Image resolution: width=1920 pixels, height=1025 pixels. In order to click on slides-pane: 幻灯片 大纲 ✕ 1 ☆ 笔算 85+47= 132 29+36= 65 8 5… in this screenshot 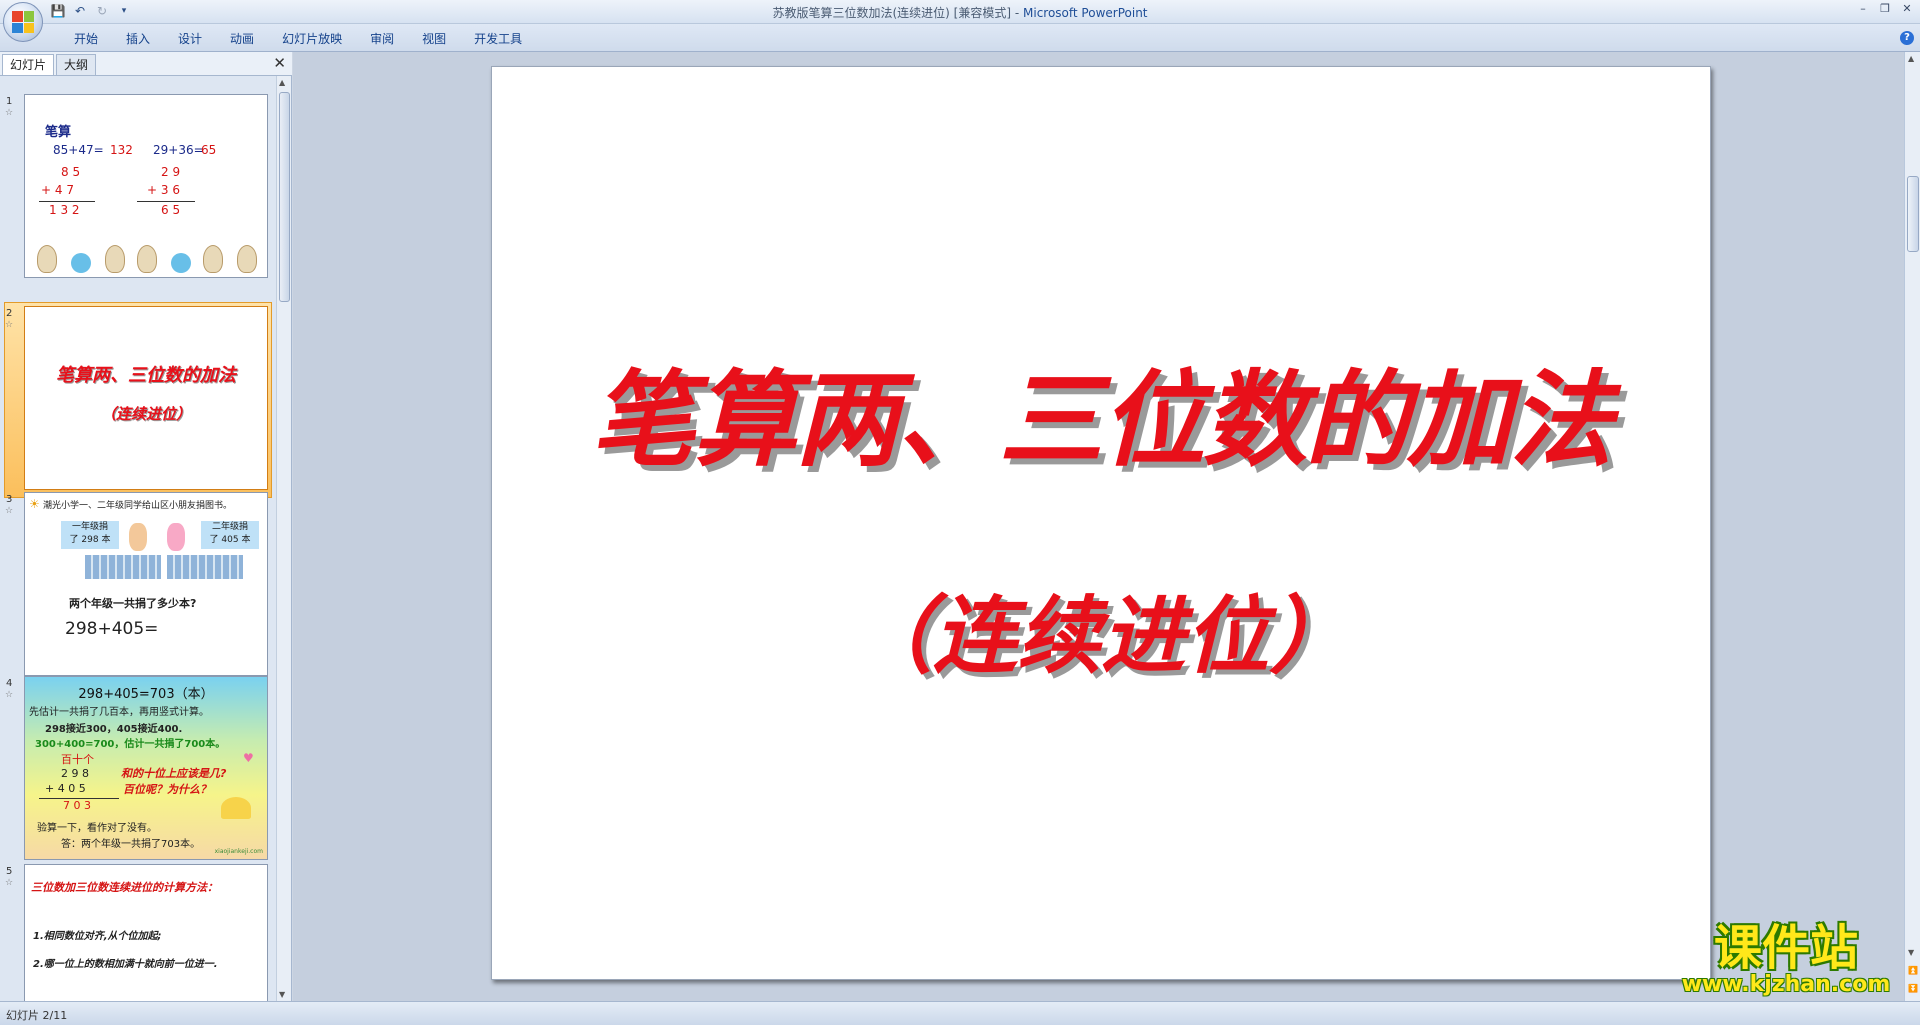, I will do `click(146, 526)`.